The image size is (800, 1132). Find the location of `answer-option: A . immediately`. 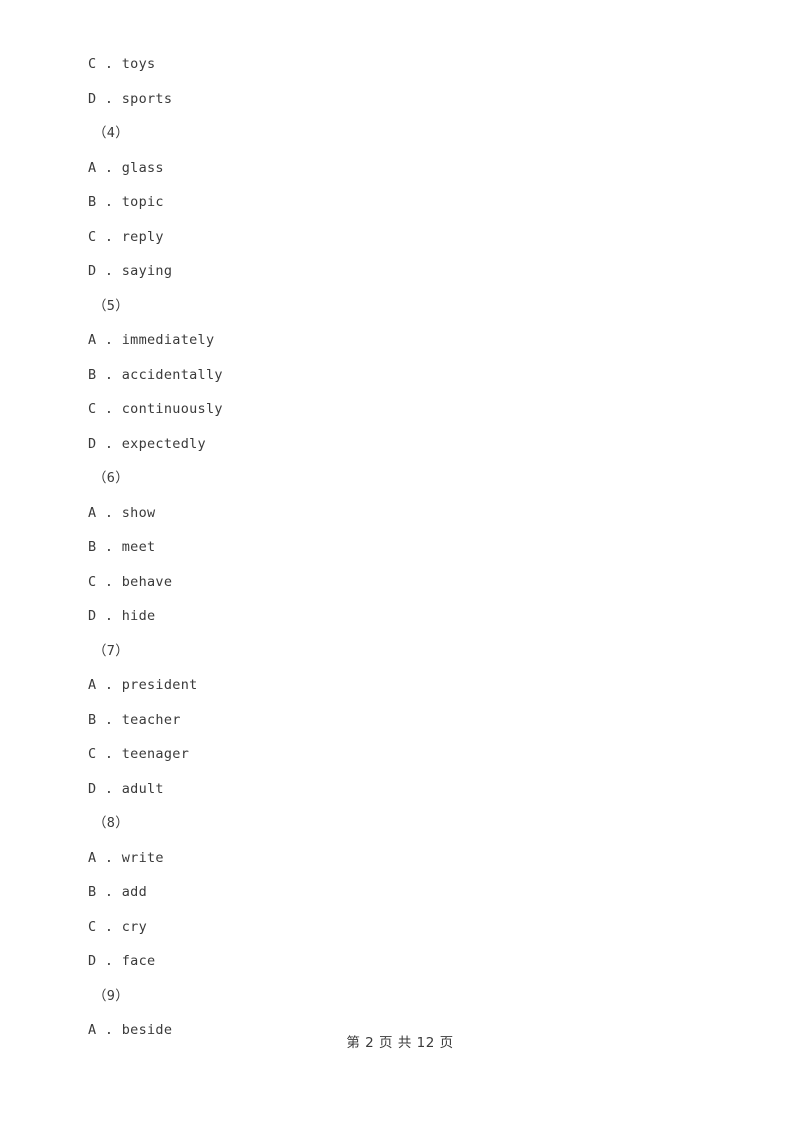

answer-option: A . immediately is located at coordinates (151, 340).